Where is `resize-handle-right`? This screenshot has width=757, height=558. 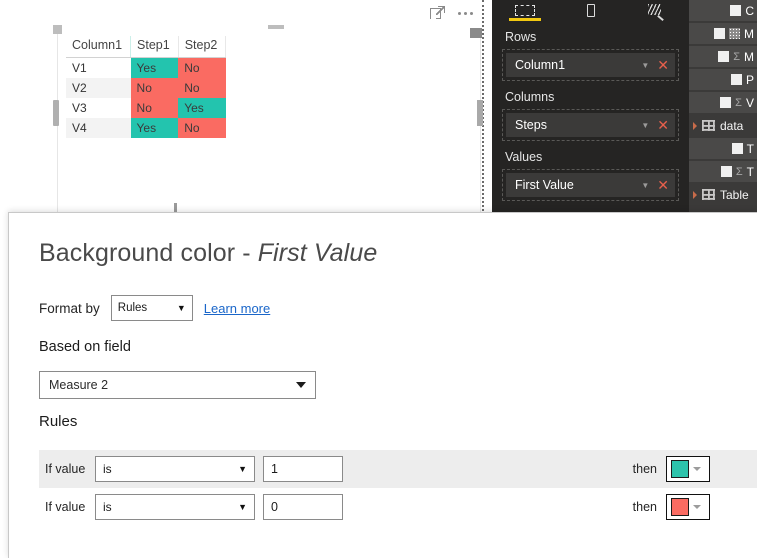 resize-handle-right is located at coordinates (480, 113).